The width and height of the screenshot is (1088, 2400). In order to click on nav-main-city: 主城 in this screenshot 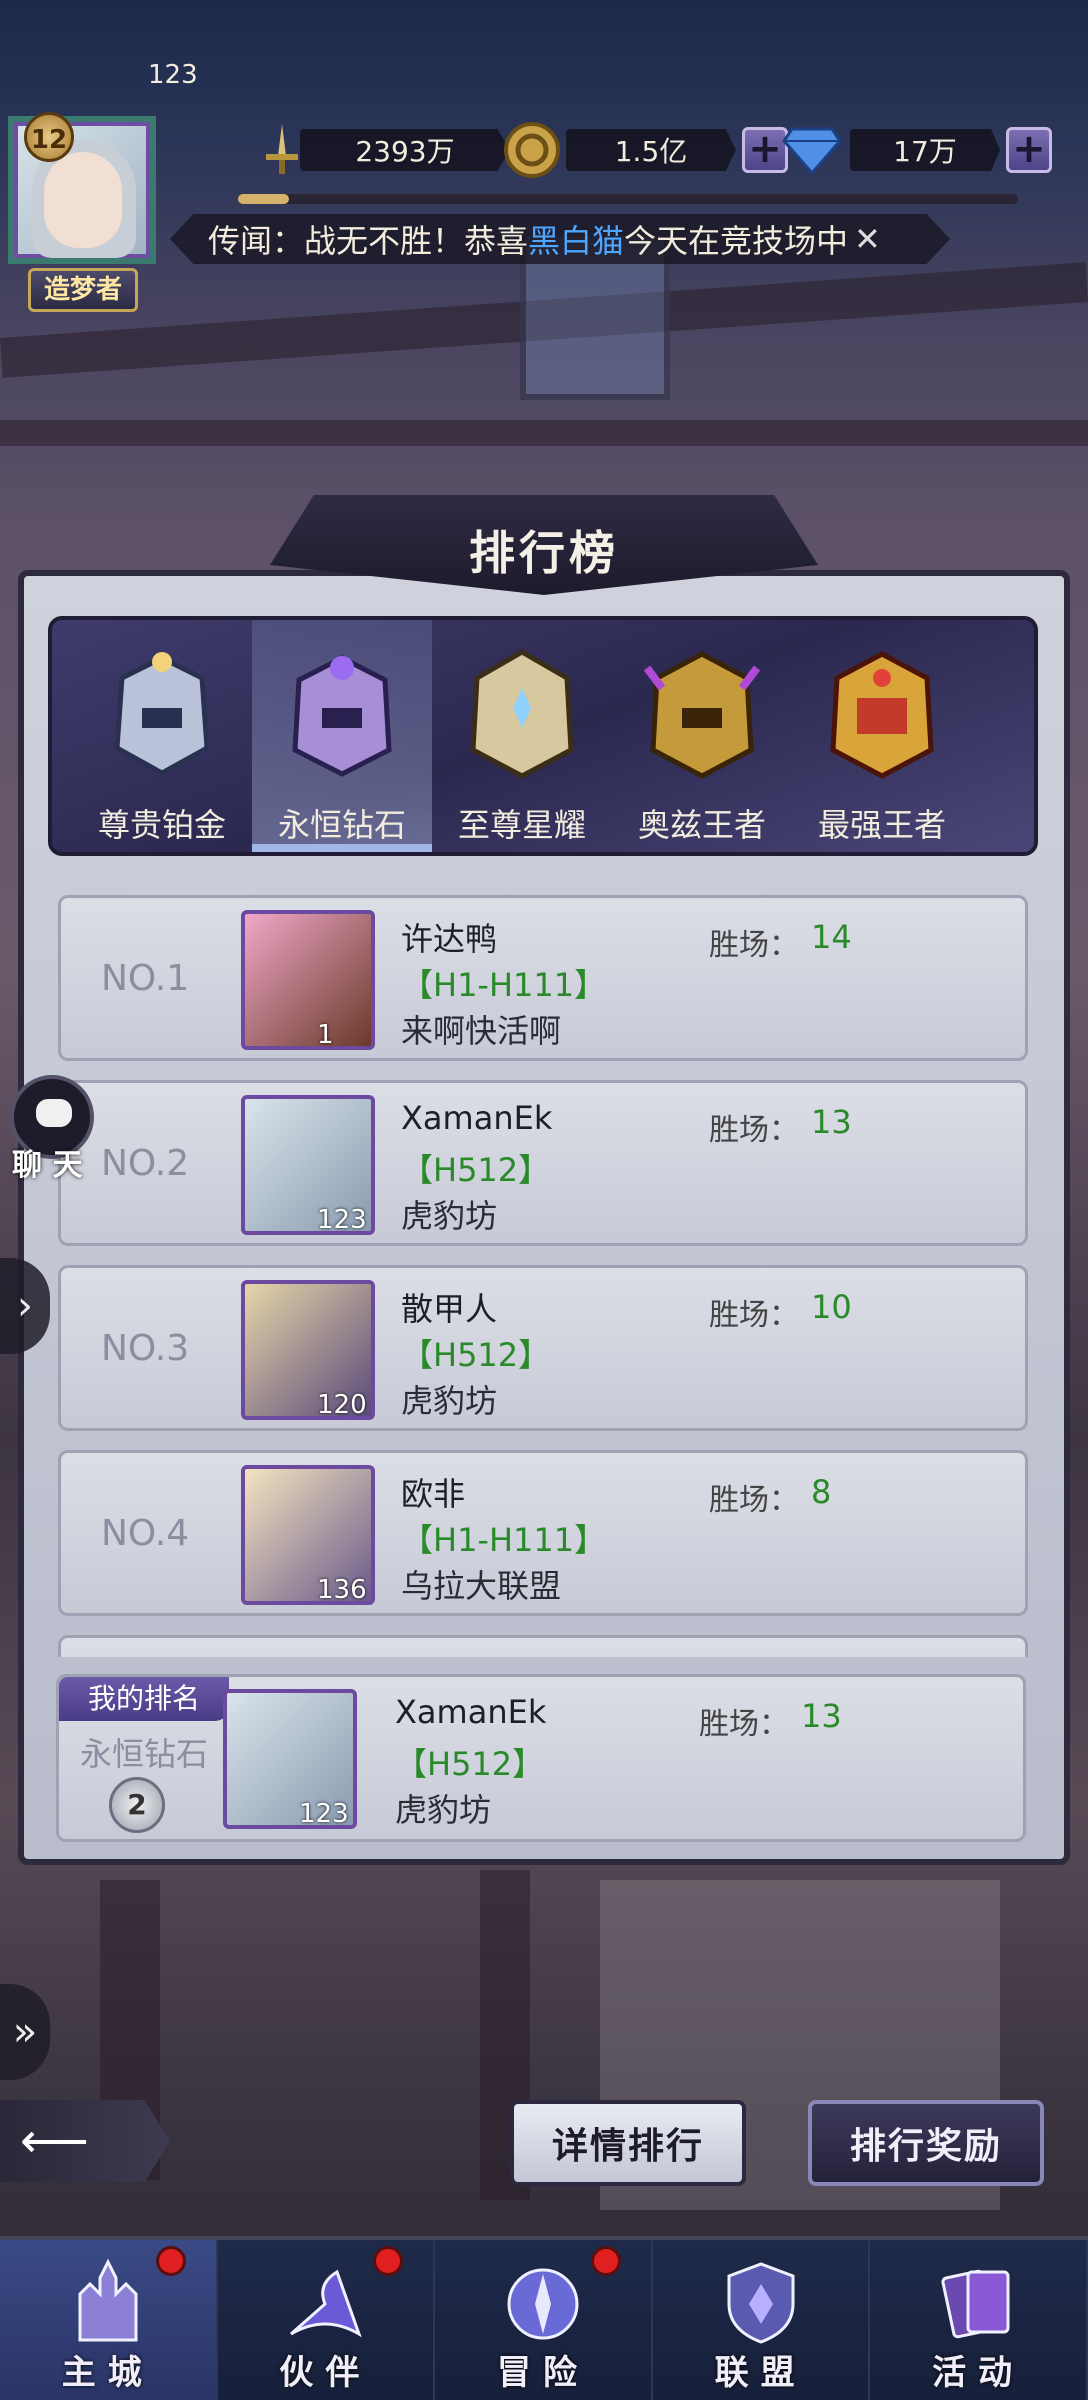, I will do `click(109, 2320)`.